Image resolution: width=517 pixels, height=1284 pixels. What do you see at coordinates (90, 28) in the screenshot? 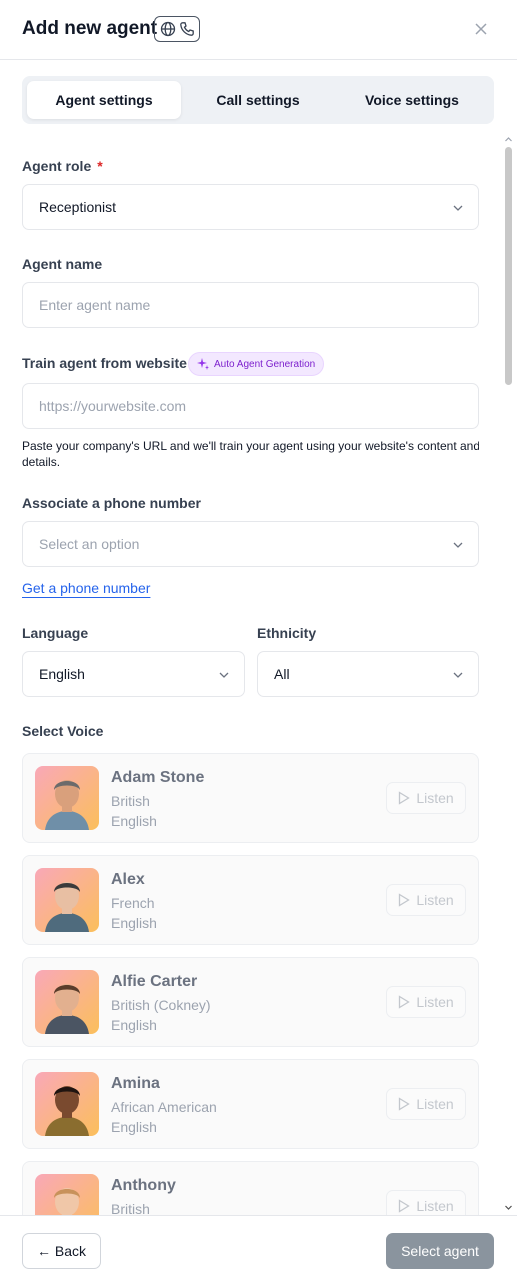
I see `modal-title: Add new agent` at bounding box center [90, 28].